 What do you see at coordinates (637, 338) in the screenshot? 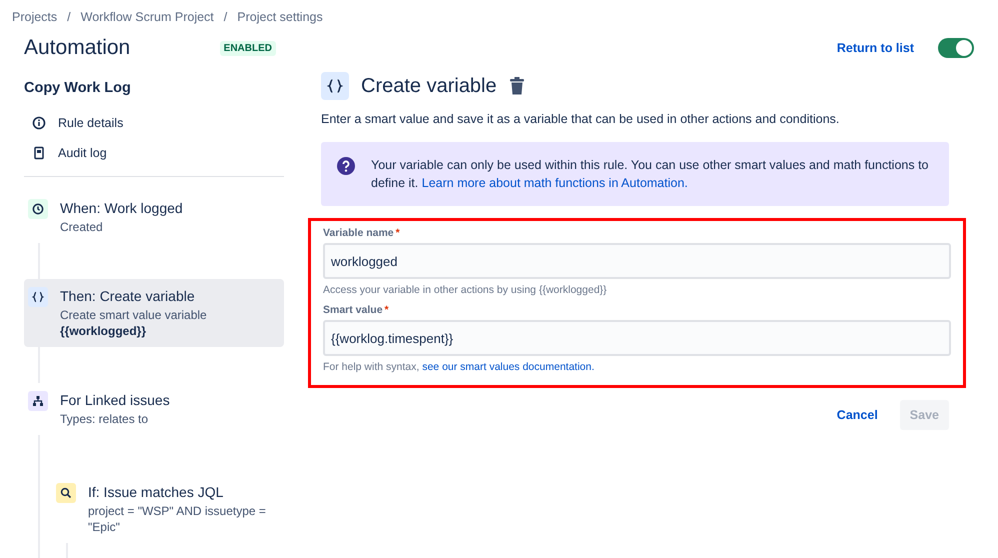
I see `text-field: {{worklog.timespent}}` at bounding box center [637, 338].